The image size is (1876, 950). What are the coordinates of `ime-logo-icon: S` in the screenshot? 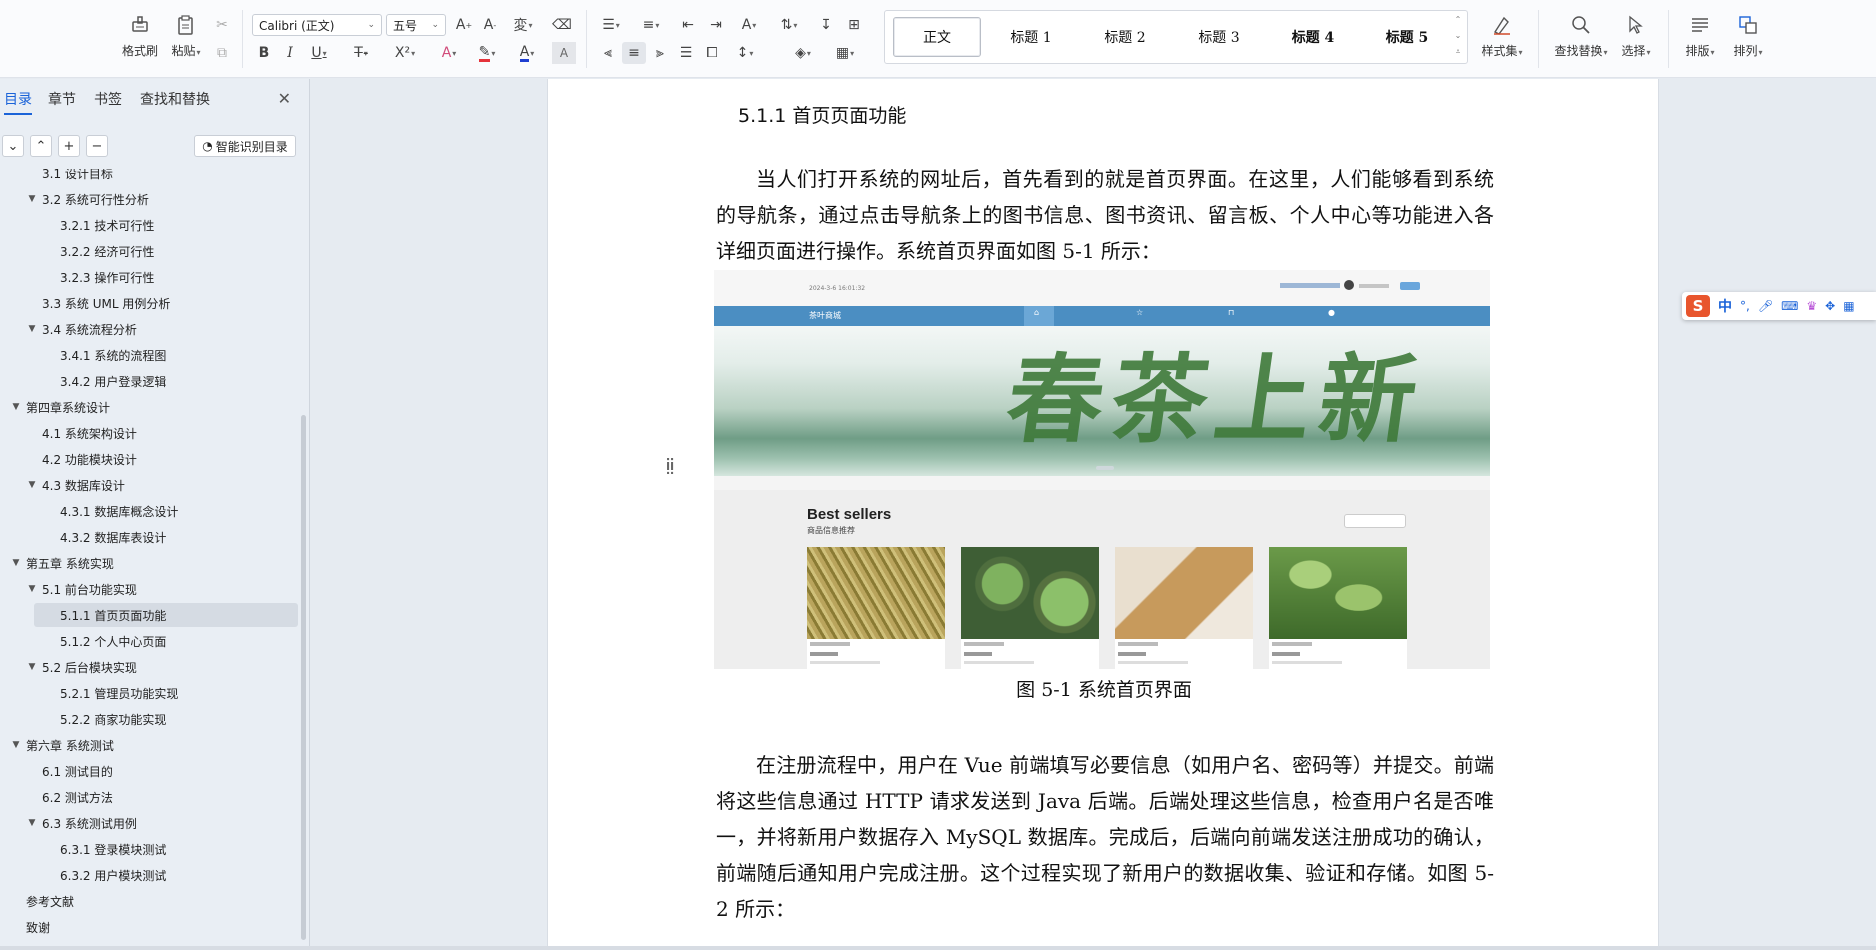 It's located at (1698, 306).